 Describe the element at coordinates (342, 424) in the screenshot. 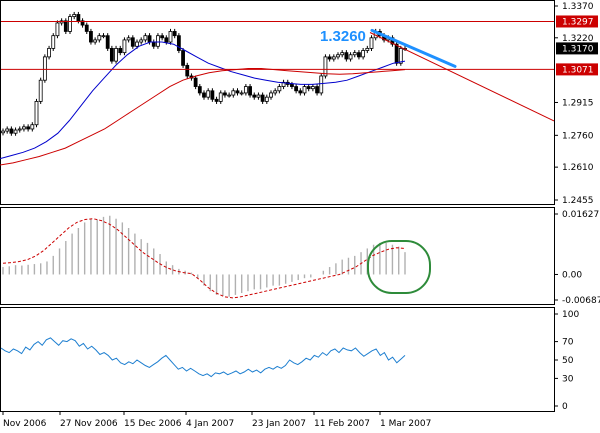

I see `x-tick-label: 11 Feb 2007` at that location.